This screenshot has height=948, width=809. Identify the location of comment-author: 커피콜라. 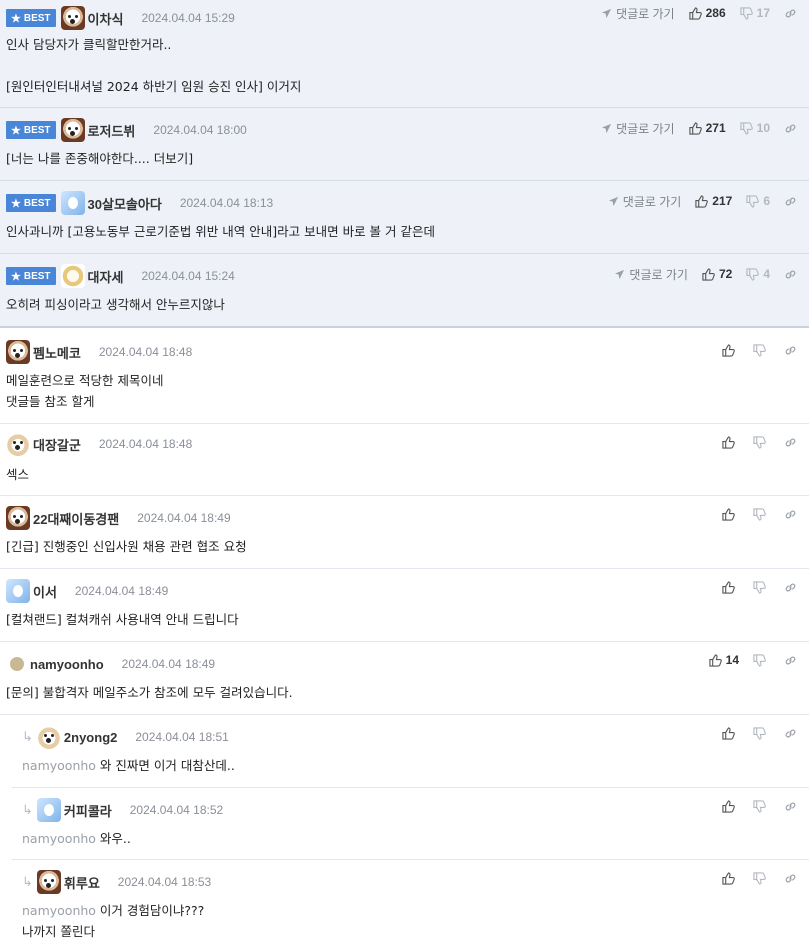
(88, 810).